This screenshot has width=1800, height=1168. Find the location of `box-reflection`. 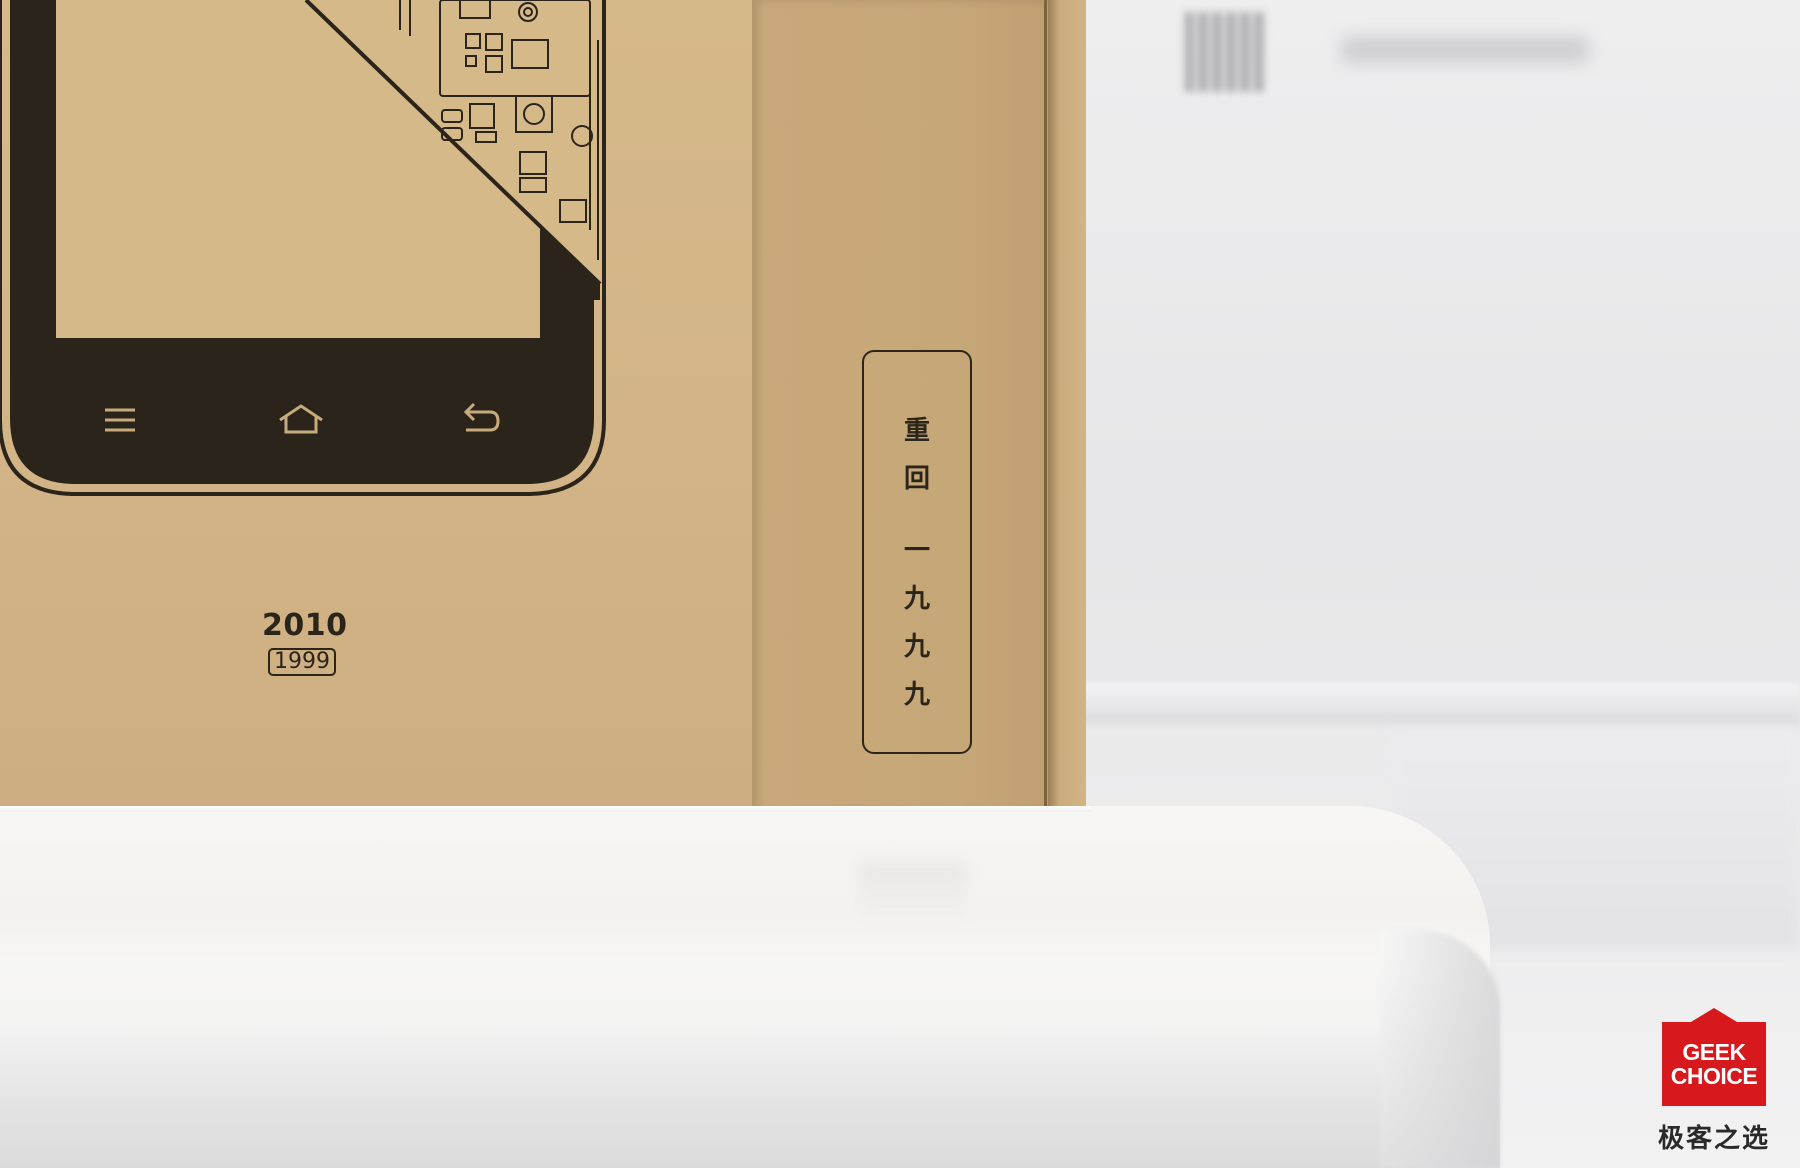

box-reflection is located at coordinates (913, 892).